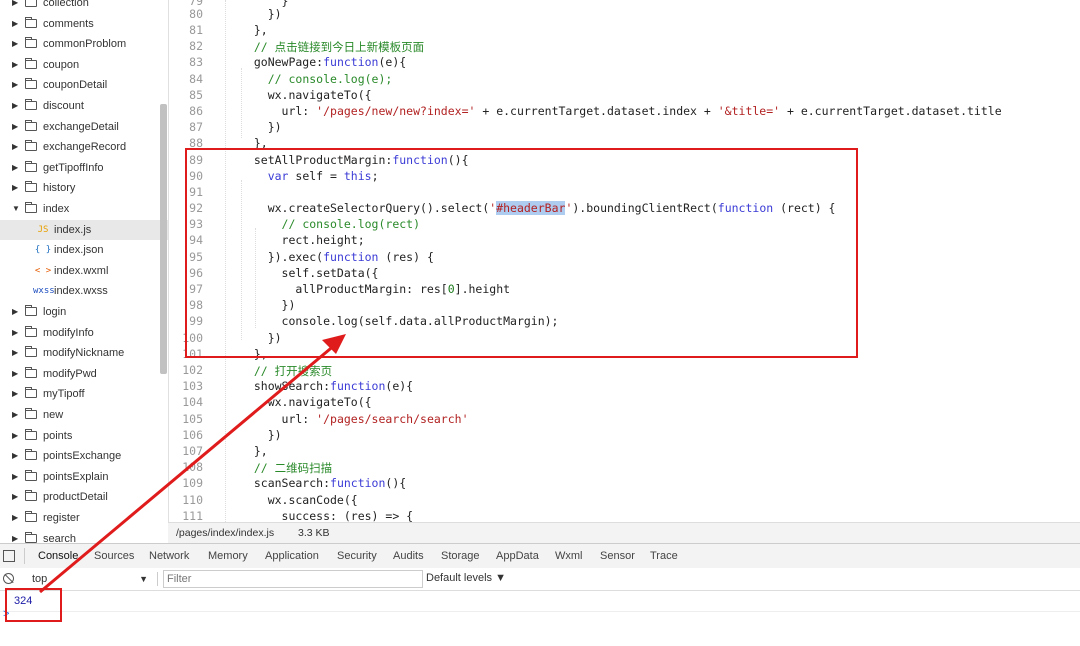 Image resolution: width=1080 pixels, height=646 pixels. Describe the element at coordinates (76, 476) in the screenshot. I see `folder-label: pointsExplain` at that location.